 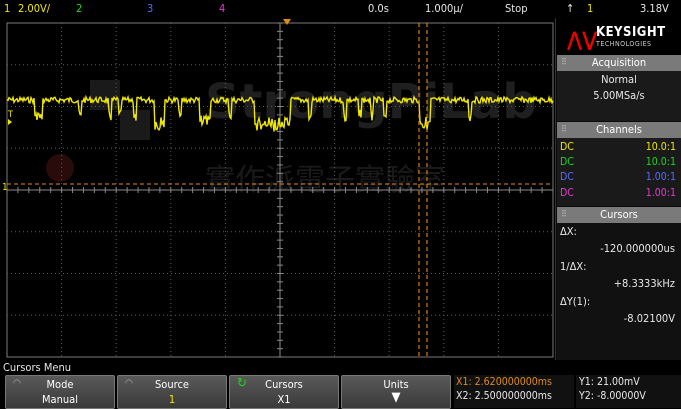 I want to click on source-softkey: ◠ Source 1, so click(x=172, y=392).